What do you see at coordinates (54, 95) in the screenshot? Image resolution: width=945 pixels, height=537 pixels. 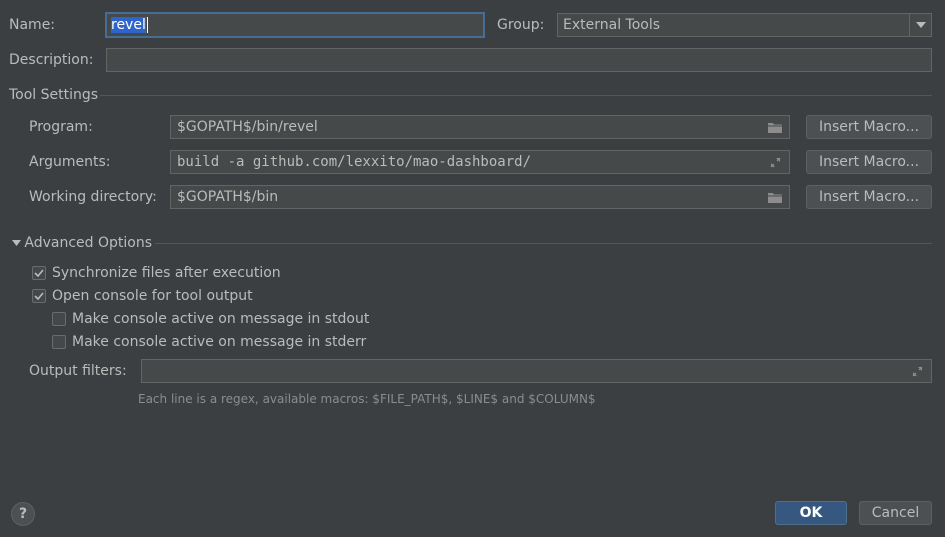 I see `tool-settings-title: Tool Settings` at bounding box center [54, 95].